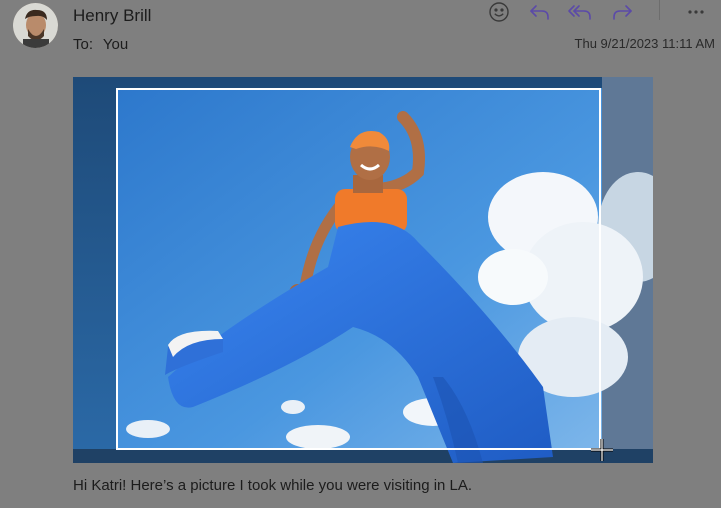 This screenshot has height=508, width=721. What do you see at coordinates (100, 44) in the screenshot?
I see `recipient-line: To: You` at bounding box center [100, 44].